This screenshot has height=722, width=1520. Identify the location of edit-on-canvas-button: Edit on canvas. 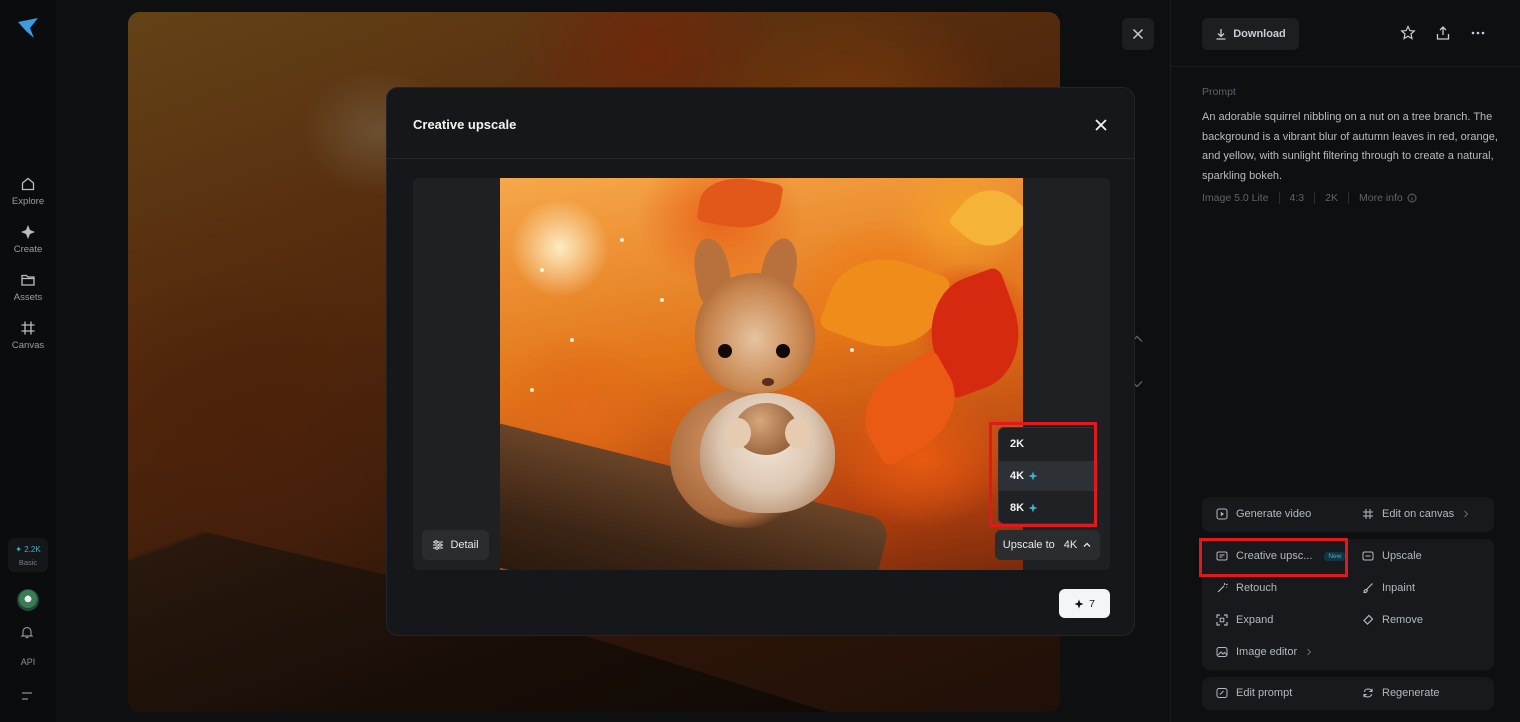
(1416, 514).